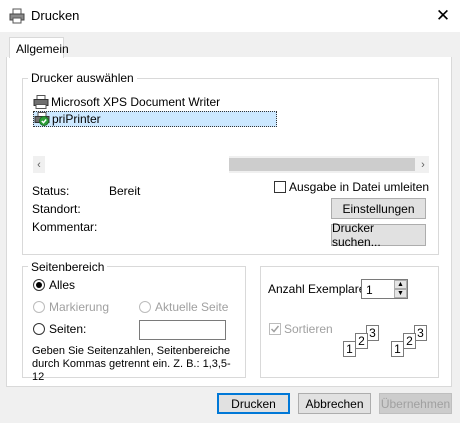 The width and height of the screenshot is (460, 423). Describe the element at coordinates (67, 329) in the screenshot. I see `pages-label: Seiten:` at that location.